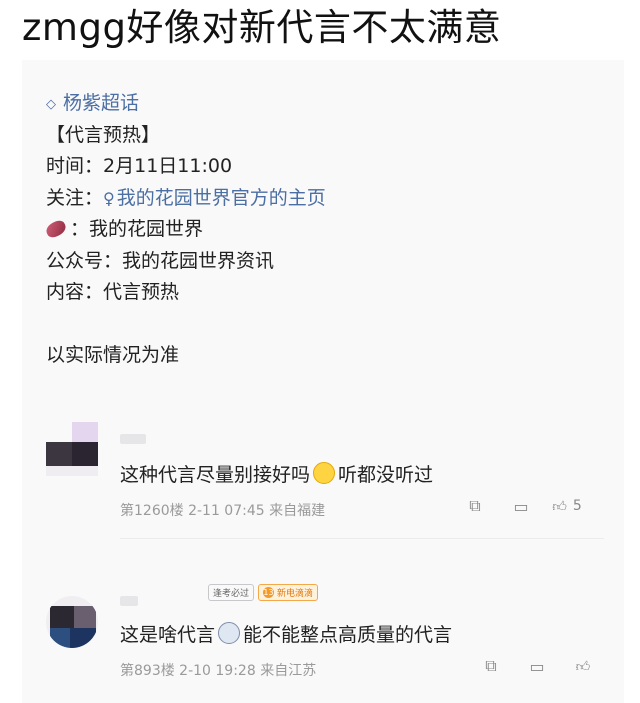 The width and height of the screenshot is (640, 703). What do you see at coordinates (231, 592) in the screenshot?
I see `badge: 逢考必过` at bounding box center [231, 592].